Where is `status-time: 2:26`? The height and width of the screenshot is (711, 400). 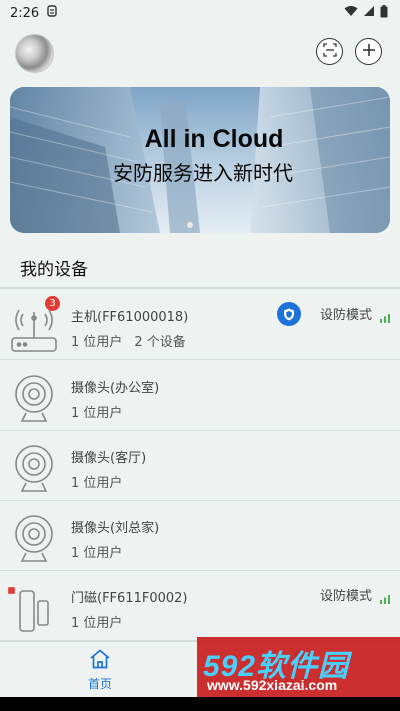
status-time: 2:26 is located at coordinates (25, 13).